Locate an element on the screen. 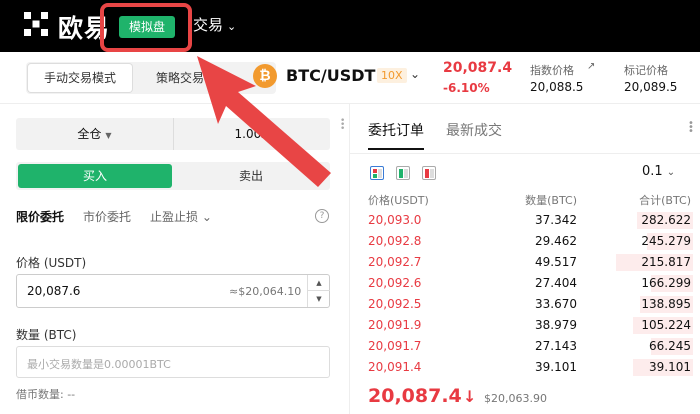 This screenshot has width=700, height=414. ask-total: 282.622 is located at coordinates (666, 220).